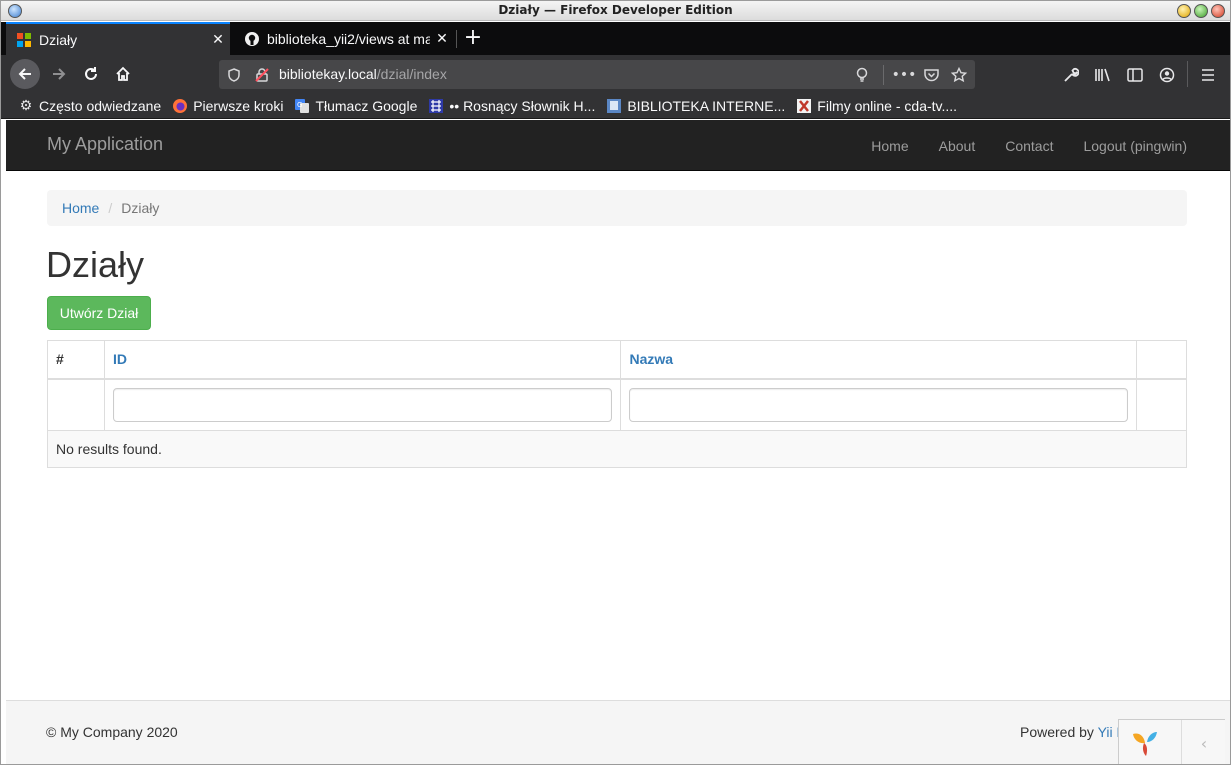 Image resolution: width=1231 pixels, height=765 pixels. What do you see at coordinates (411, 74) in the screenshot?
I see `url-path: /dzial/index` at bounding box center [411, 74].